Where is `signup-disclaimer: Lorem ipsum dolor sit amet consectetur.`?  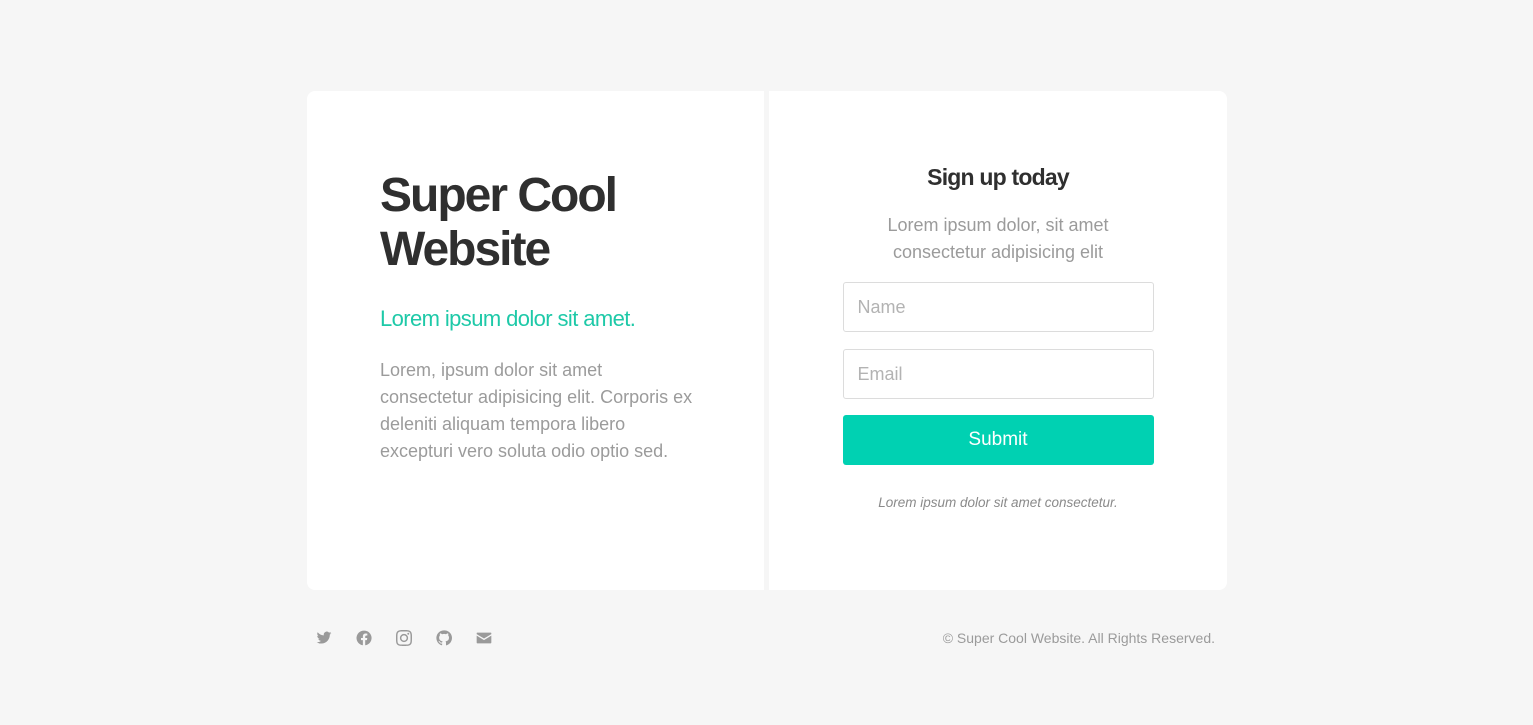
signup-disclaimer: Lorem ipsum dolor sit amet consectetur. is located at coordinates (998, 502).